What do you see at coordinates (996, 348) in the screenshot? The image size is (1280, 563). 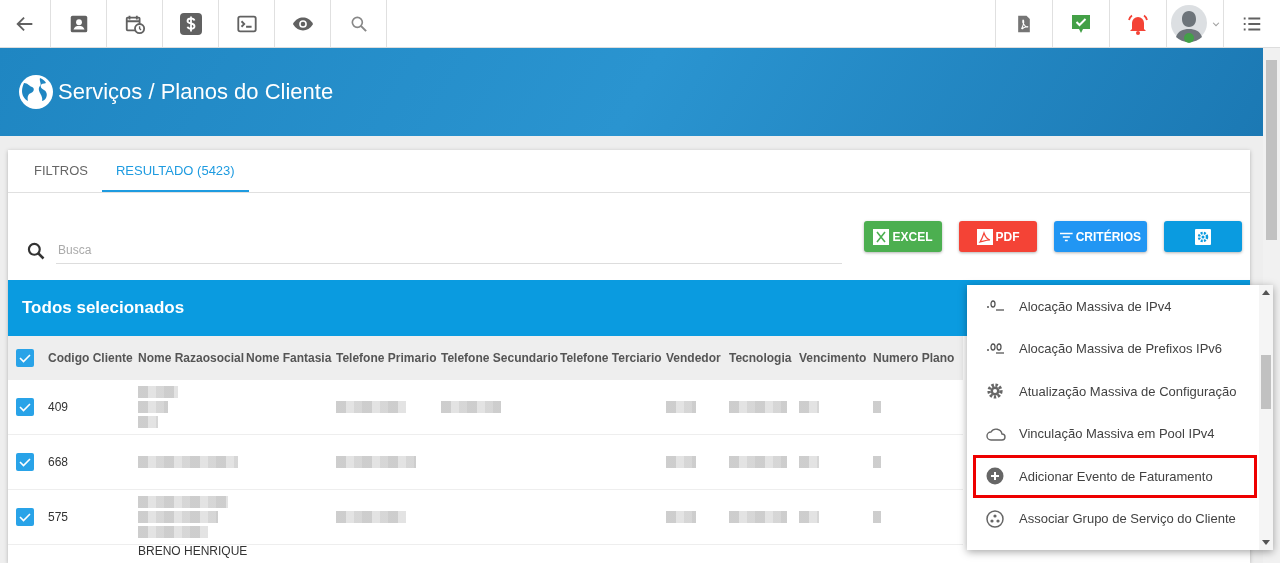 I see `ip-prefix-icon` at bounding box center [996, 348].